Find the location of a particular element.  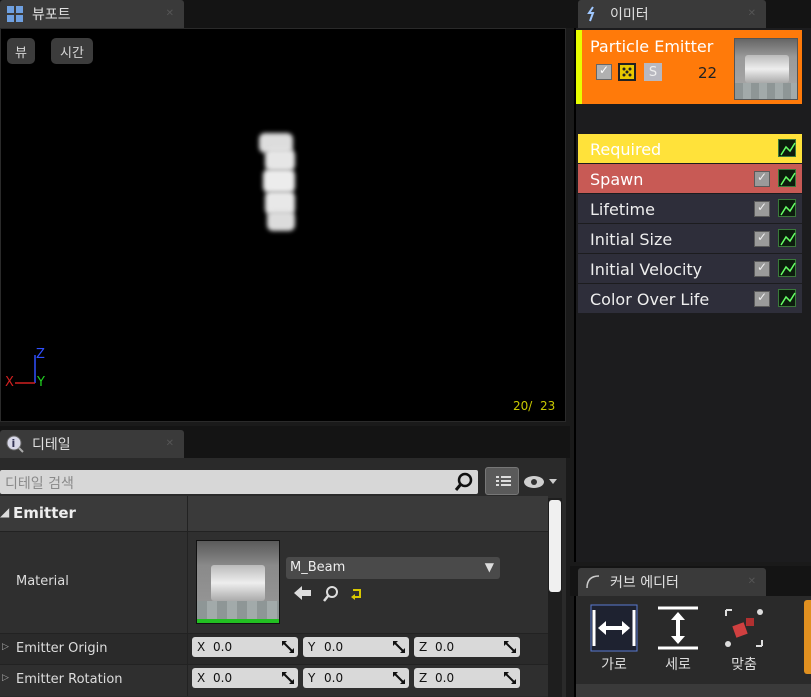

details-search-input: 디테일 검색 is located at coordinates (239, 482).